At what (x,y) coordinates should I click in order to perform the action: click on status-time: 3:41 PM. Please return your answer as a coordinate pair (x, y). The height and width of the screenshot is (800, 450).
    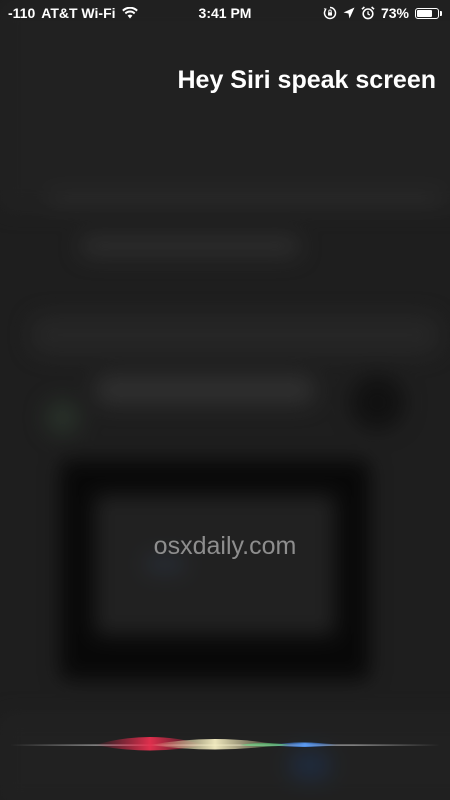
    Looking at the image, I should click on (225, 13).